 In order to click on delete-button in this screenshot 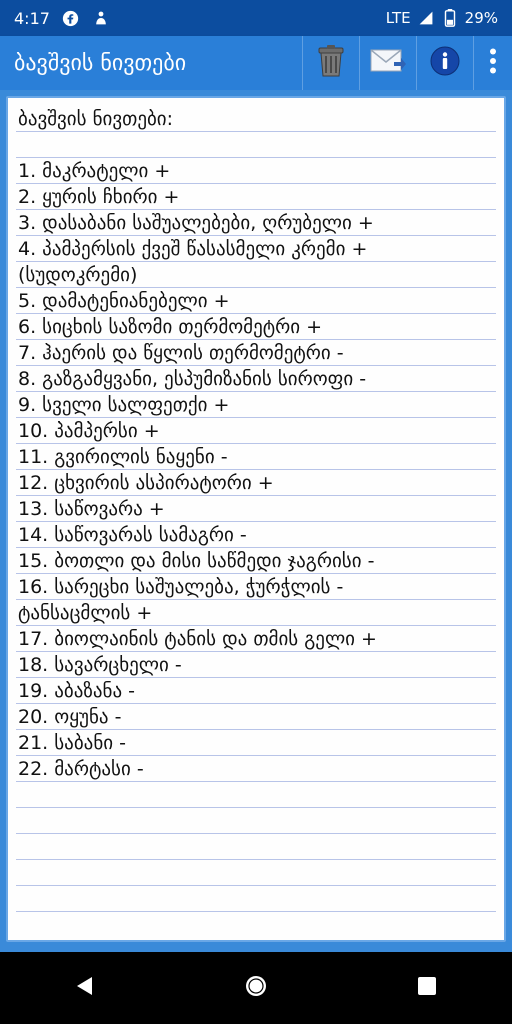, I will do `click(330, 63)`.